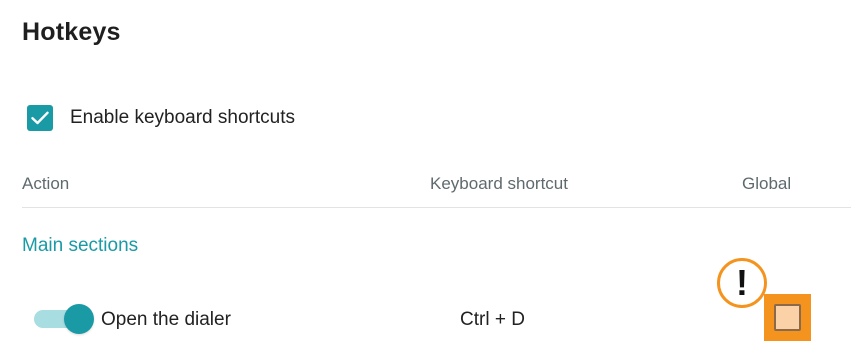  What do you see at coordinates (436, 207) in the screenshot?
I see `header-divider` at bounding box center [436, 207].